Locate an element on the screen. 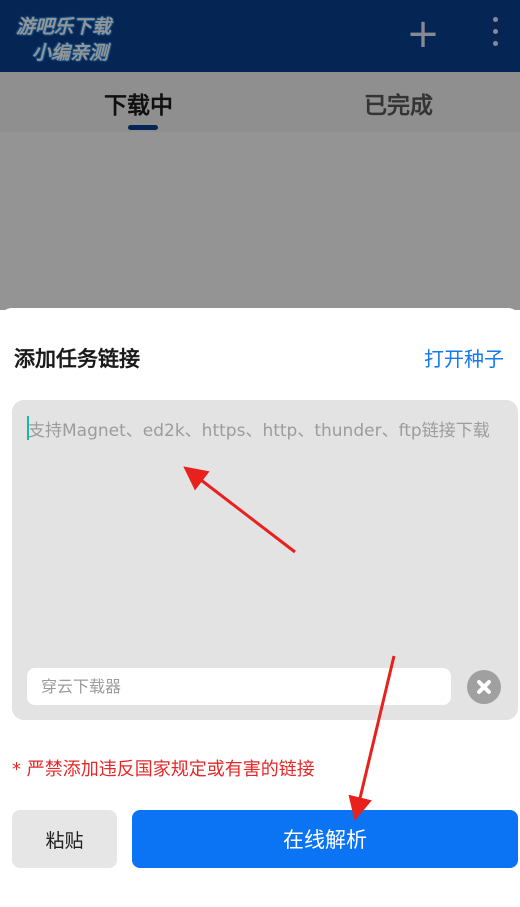  clear-icon is located at coordinates (484, 687).